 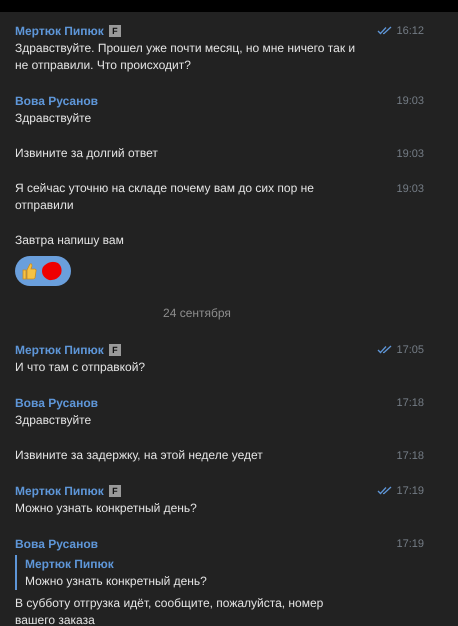 I want to click on date-separator: 24 сентября, so click(x=197, y=313).